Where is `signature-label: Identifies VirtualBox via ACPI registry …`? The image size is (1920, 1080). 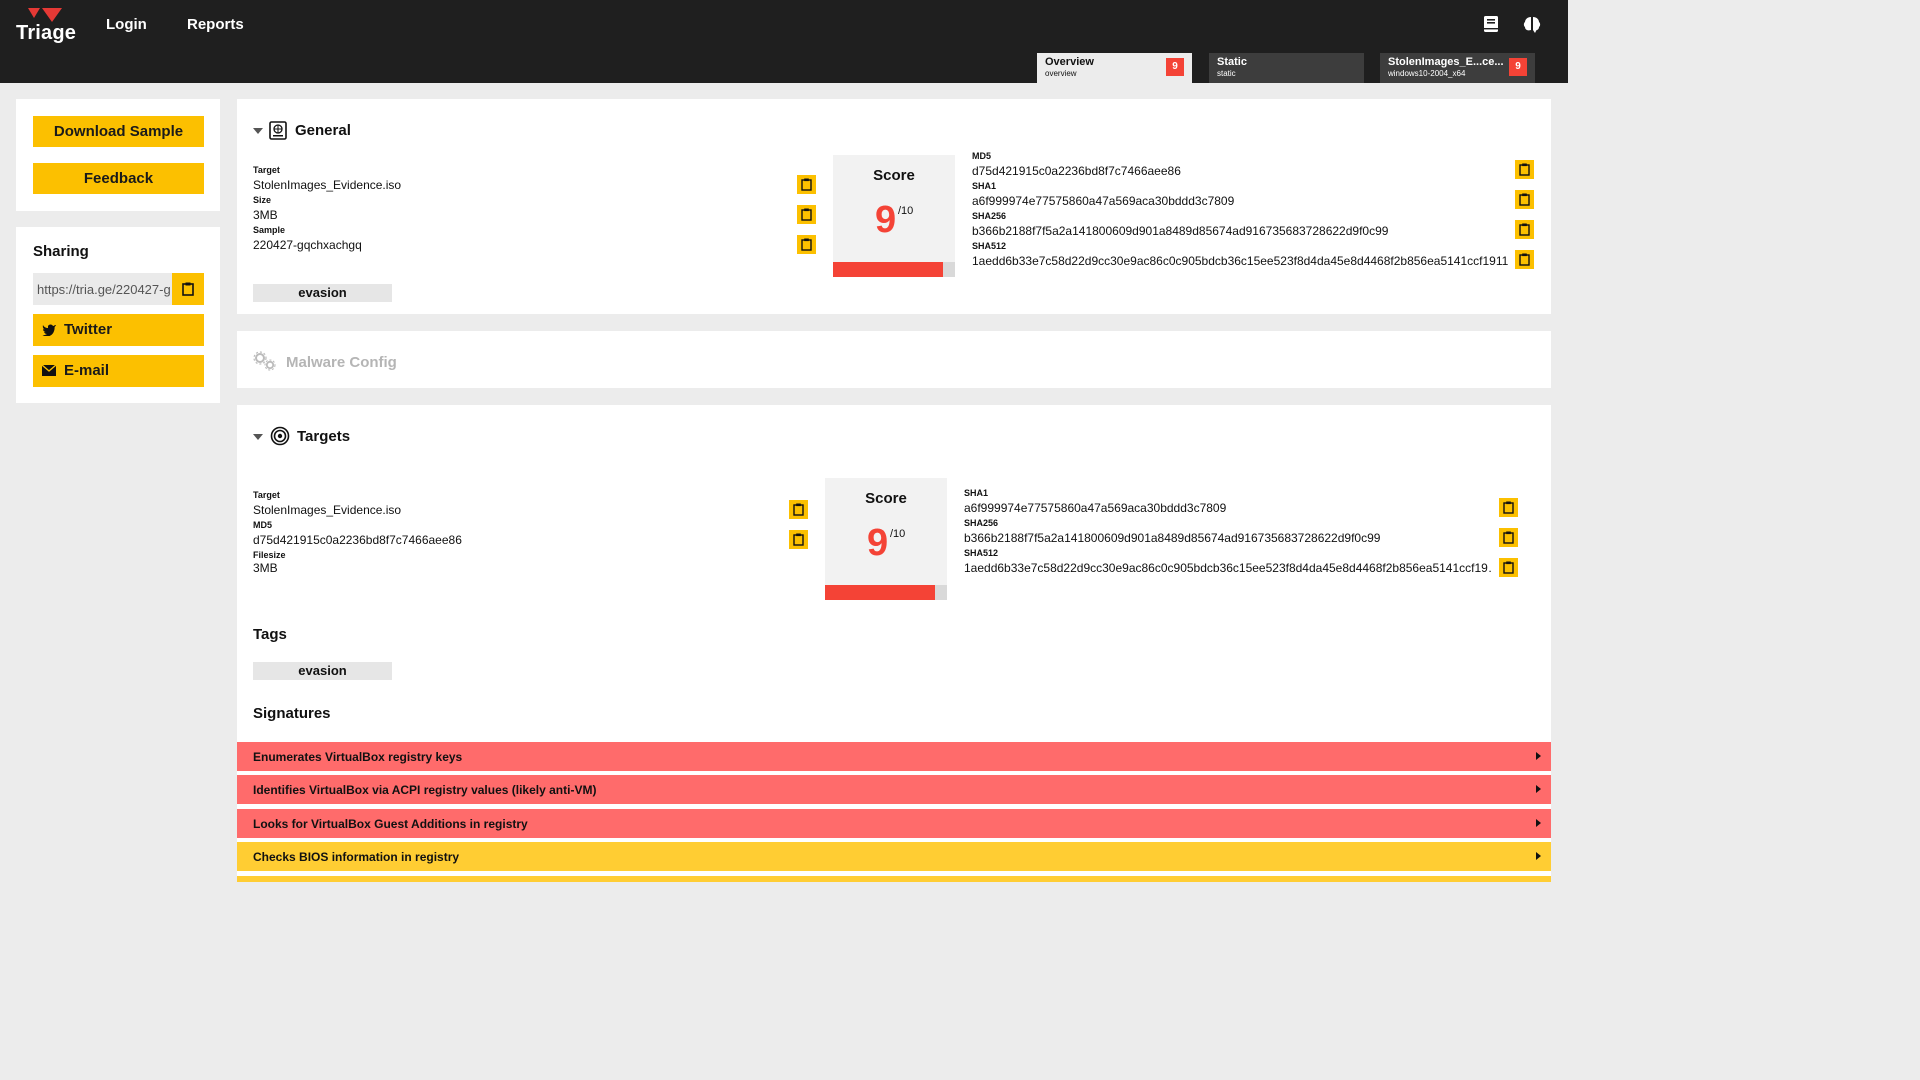 signature-label: Identifies VirtualBox via ACPI registry … is located at coordinates (425, 790).